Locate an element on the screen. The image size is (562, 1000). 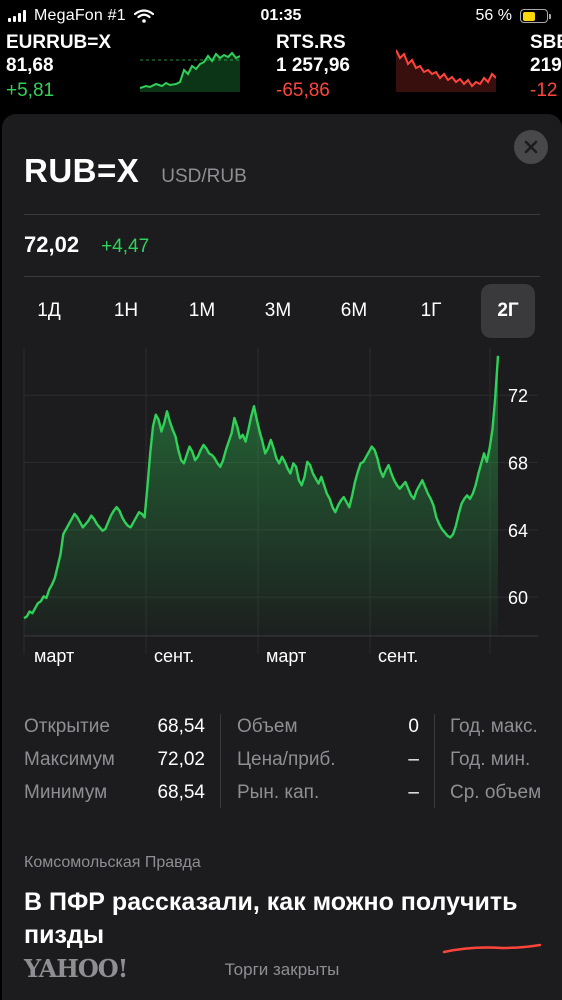
range-tab-3m: 3М is located at coordinates (278, 311).